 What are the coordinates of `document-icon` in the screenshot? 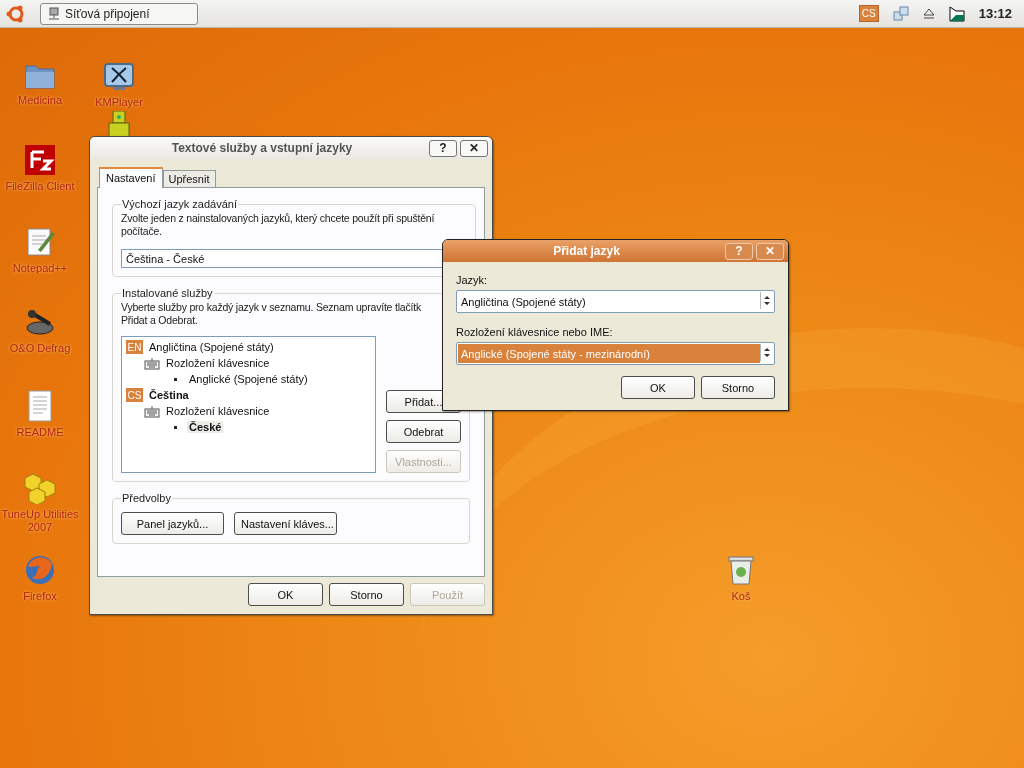 It's located at (40, 406).